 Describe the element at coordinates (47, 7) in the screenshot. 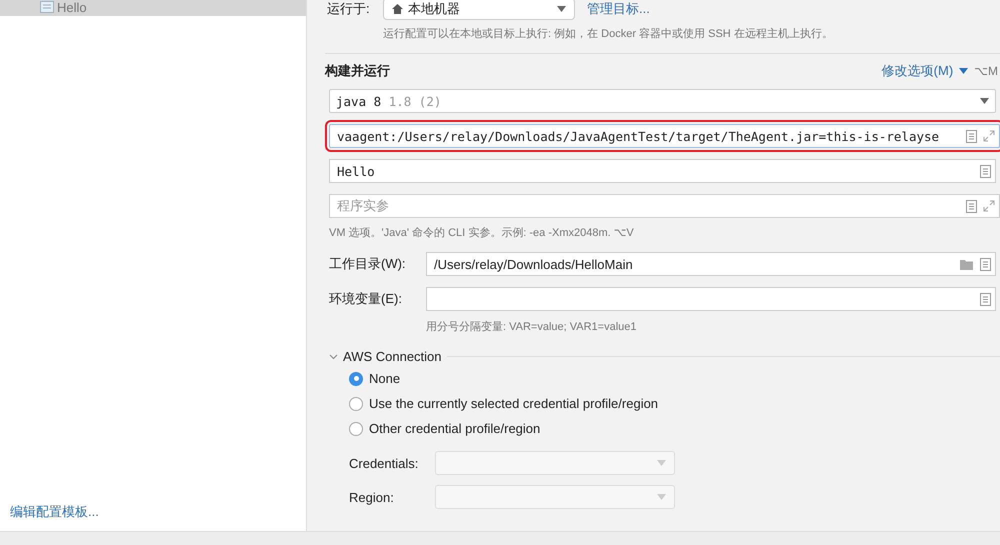

I see `class-file-icon` at that location.